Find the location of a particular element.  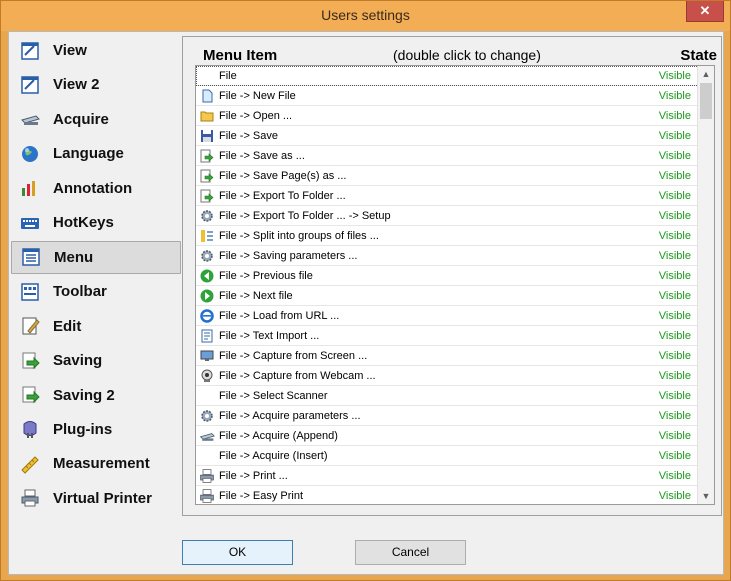

nav-item-language: Language is located at coordinates (96, 153).